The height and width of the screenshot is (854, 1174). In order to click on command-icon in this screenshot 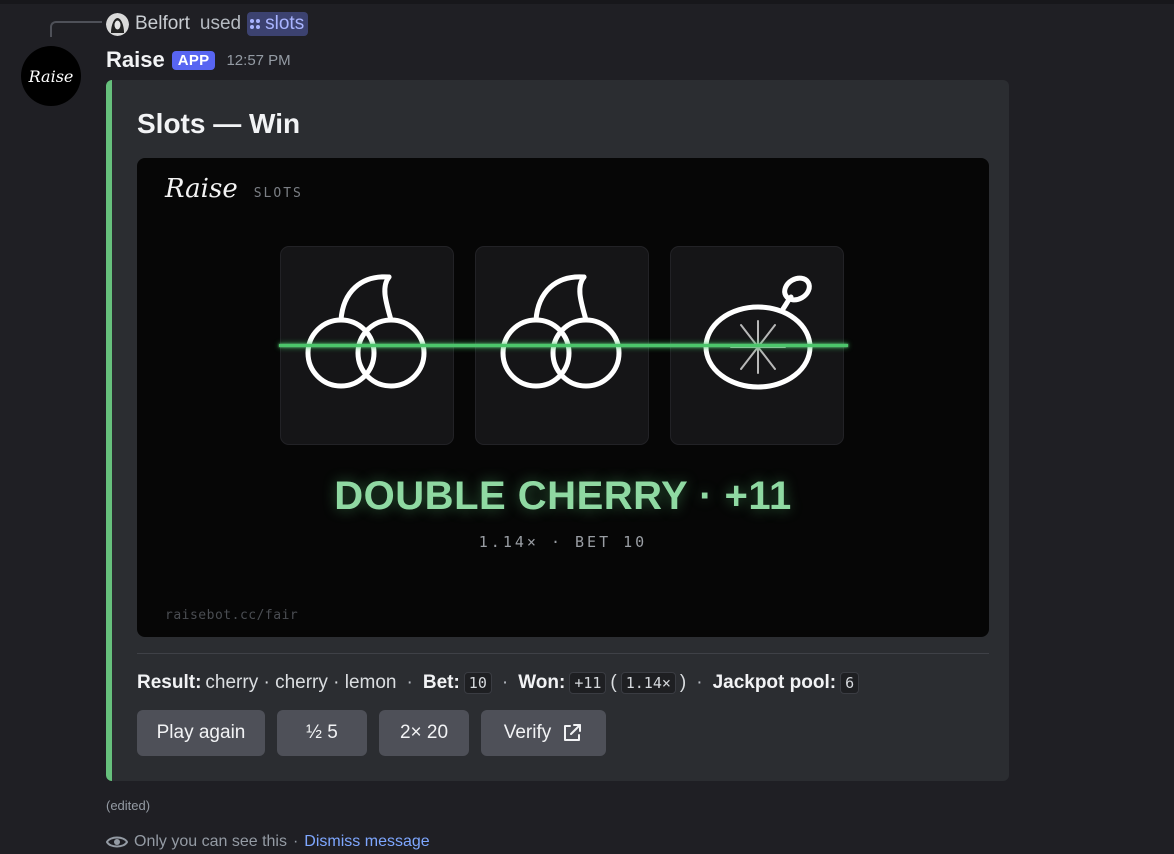, I will do `click(255, 24)`.